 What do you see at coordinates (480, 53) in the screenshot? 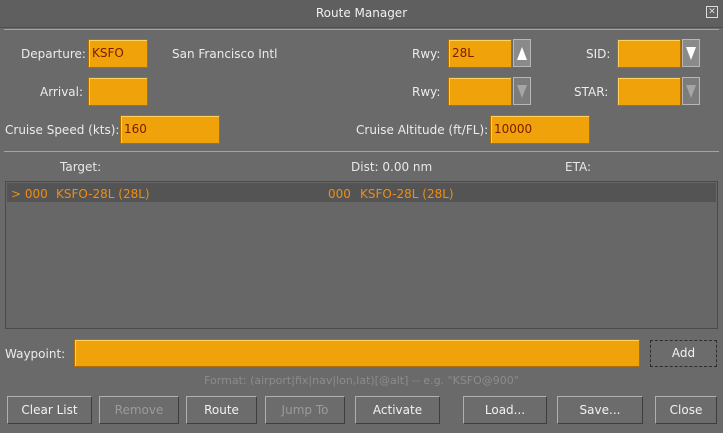
I see `dep-runway-field: 28L` at bounding box center [480, 53].